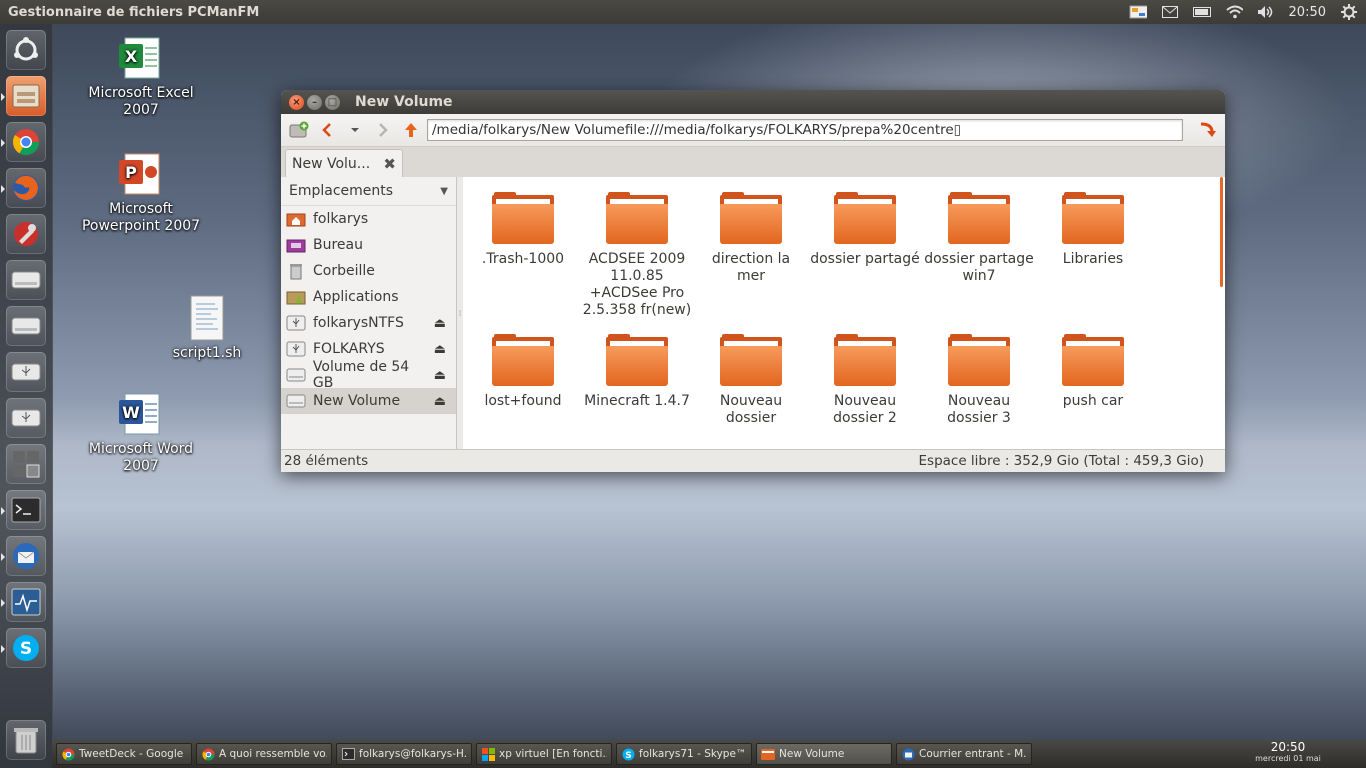  I want to click on file-name: Nouveau dossier 2, so click(865, 409).